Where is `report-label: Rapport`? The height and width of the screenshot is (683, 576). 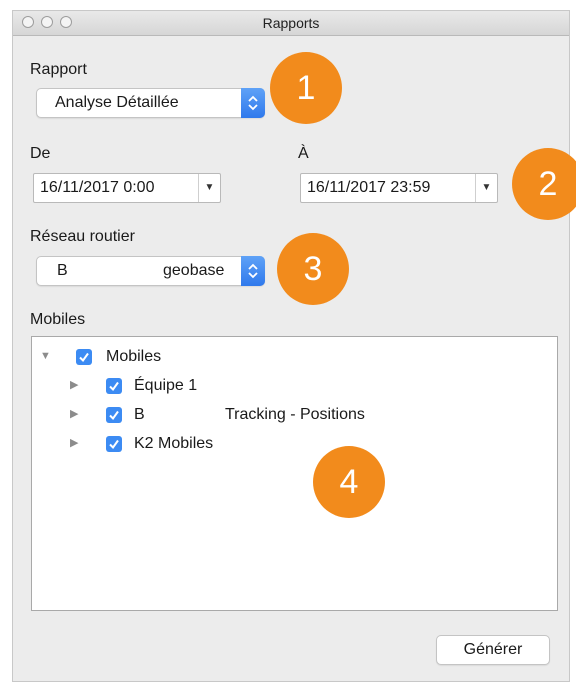 report-label: Rapport is located at coordinates (58, 69).